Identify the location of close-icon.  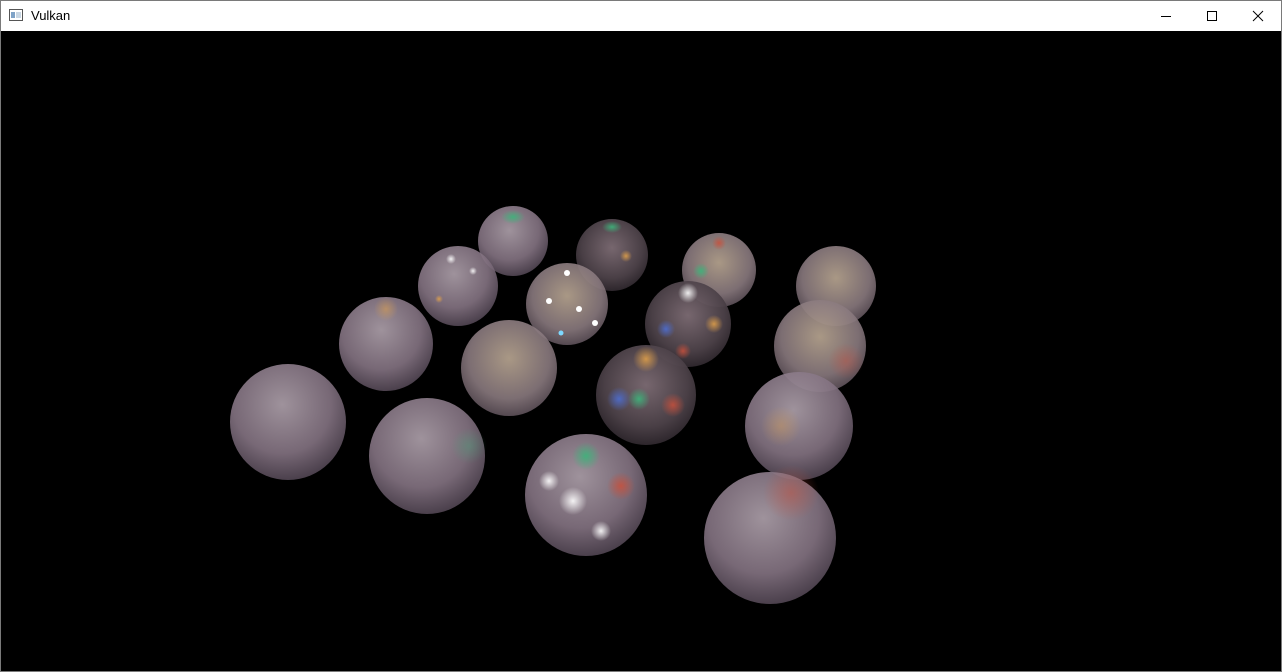
(1258, 16).